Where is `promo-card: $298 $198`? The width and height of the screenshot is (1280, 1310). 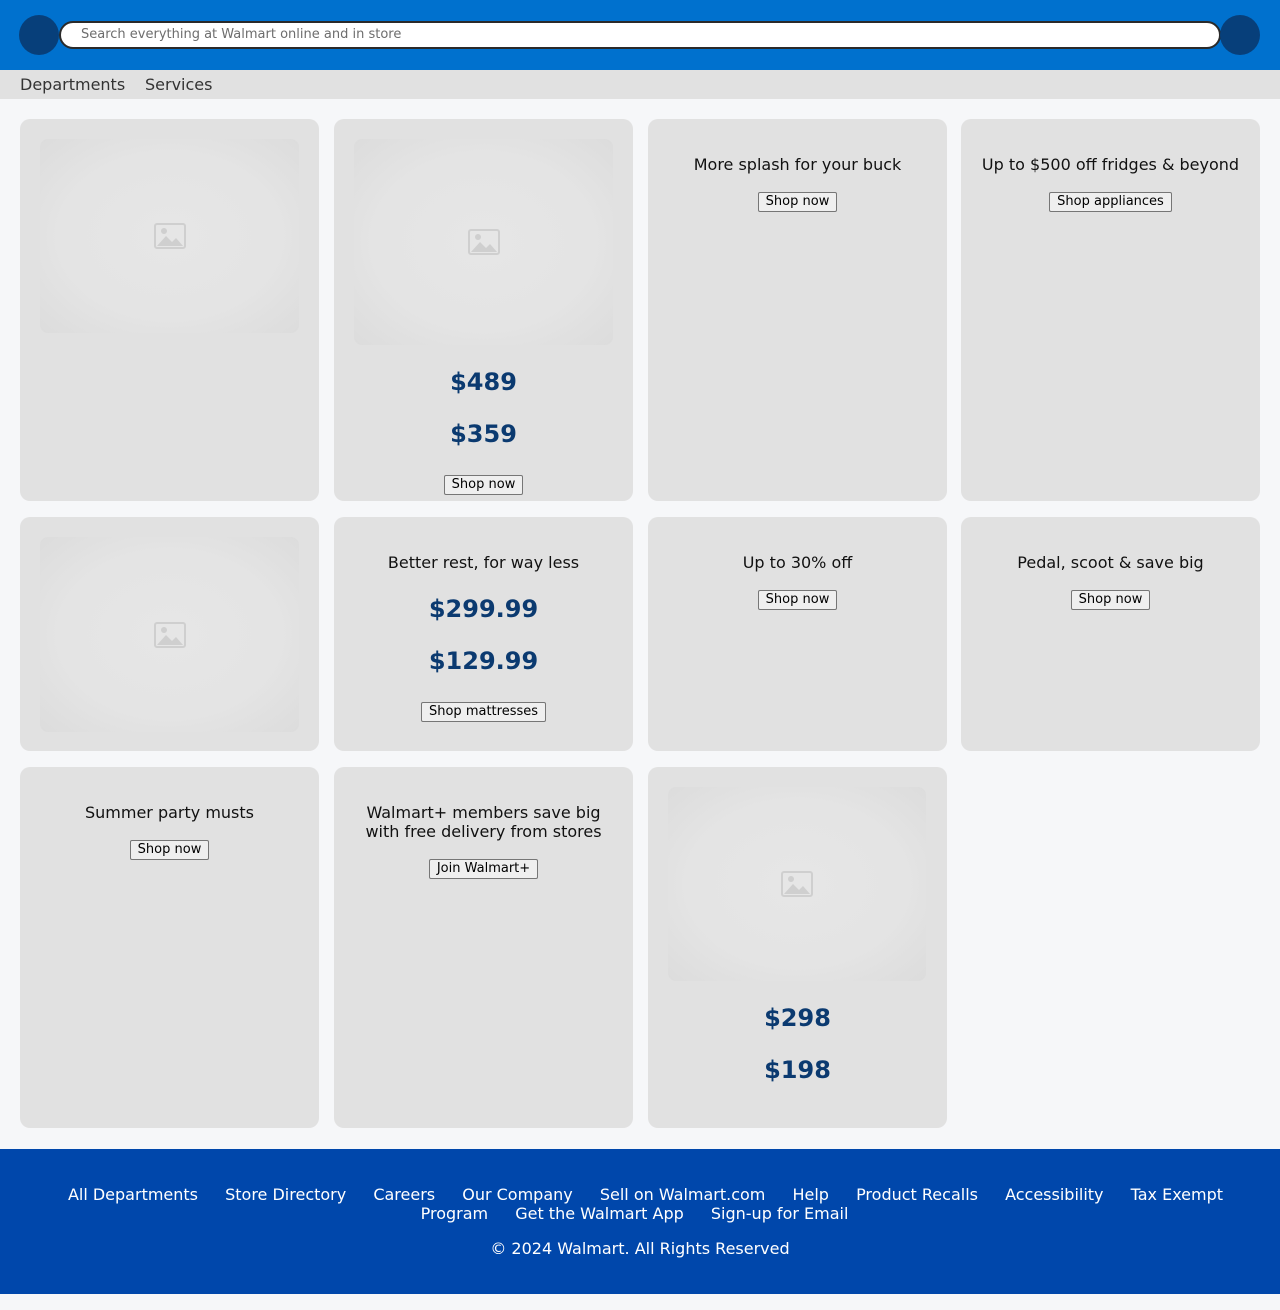
promo-card: $298 $198 is located at coordinates (797, 947).